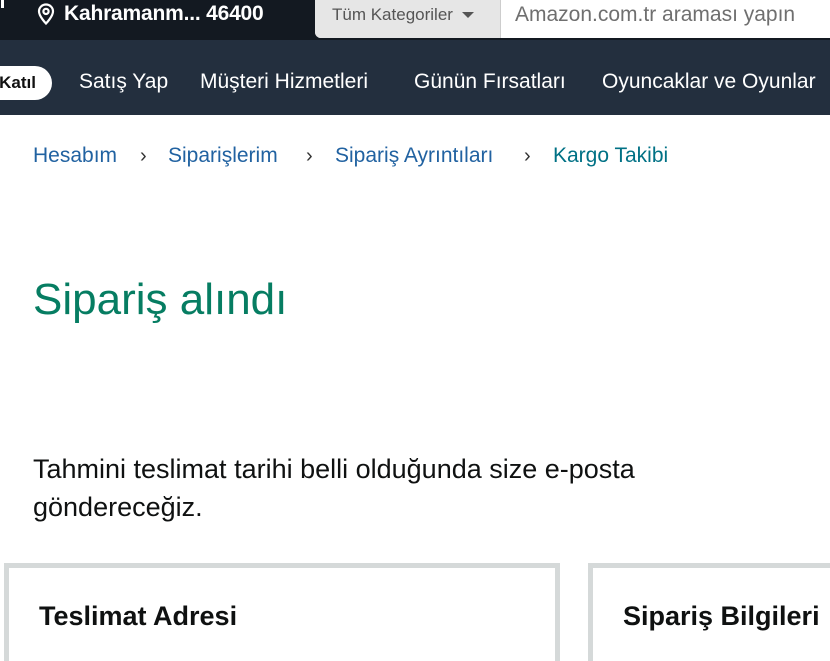 The width and height of the screenshot is (830, 661). Describe the element at coordinates (392, 14) in the screenshot. I see `search-category-label: Tüm Kategoriler` at that location.